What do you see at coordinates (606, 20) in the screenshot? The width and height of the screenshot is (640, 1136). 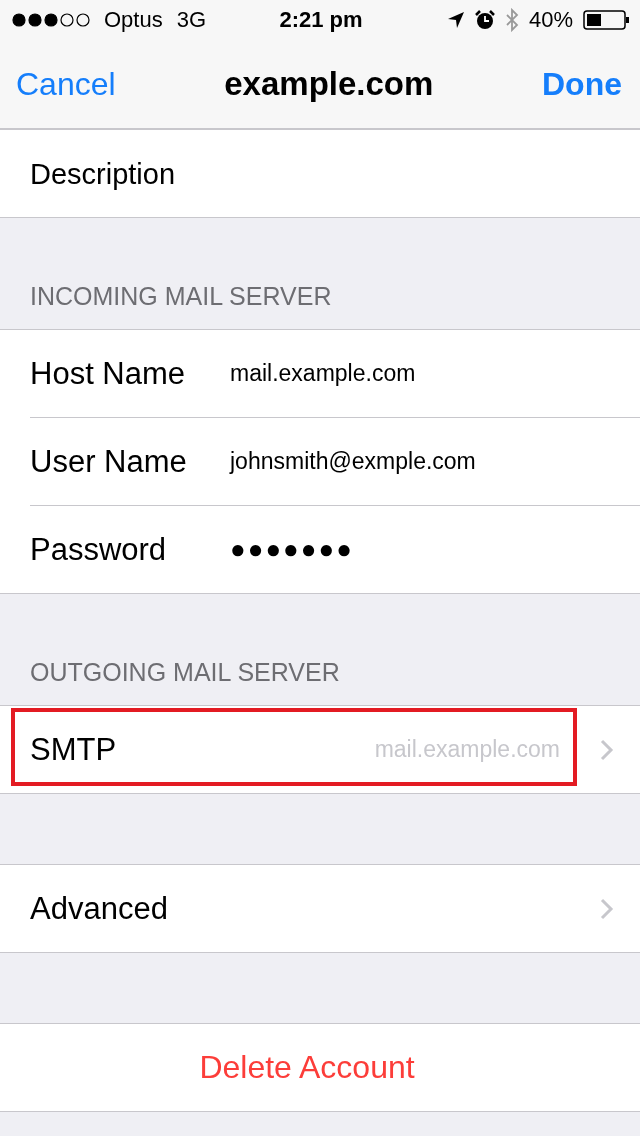 I see `battery-icon` at bounding box center [606, 20].